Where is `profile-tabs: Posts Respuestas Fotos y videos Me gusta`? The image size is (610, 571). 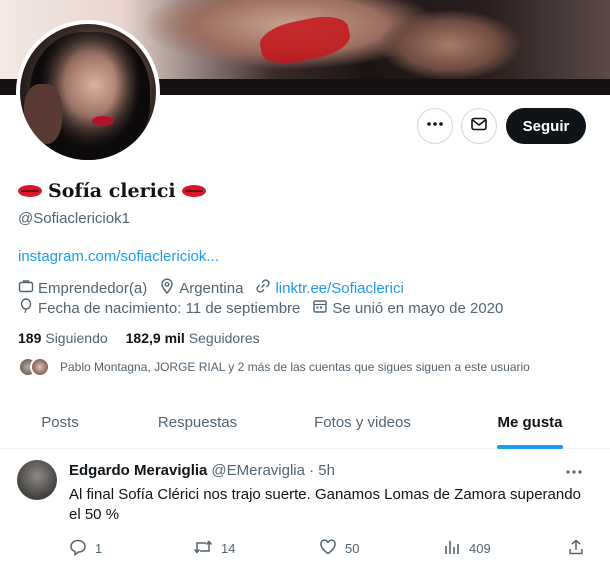
profile-tabs: Posts Respuestas Fotos y videos Me gusta is located at coordinates (305, 422).